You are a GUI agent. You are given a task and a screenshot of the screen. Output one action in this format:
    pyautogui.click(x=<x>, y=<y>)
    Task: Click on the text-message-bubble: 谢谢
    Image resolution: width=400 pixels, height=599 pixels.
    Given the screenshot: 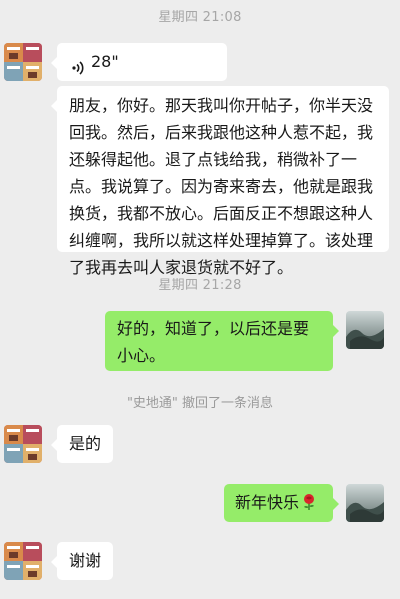 What is the action you would take?
    pyautogui.click(x=82, y=561)
    